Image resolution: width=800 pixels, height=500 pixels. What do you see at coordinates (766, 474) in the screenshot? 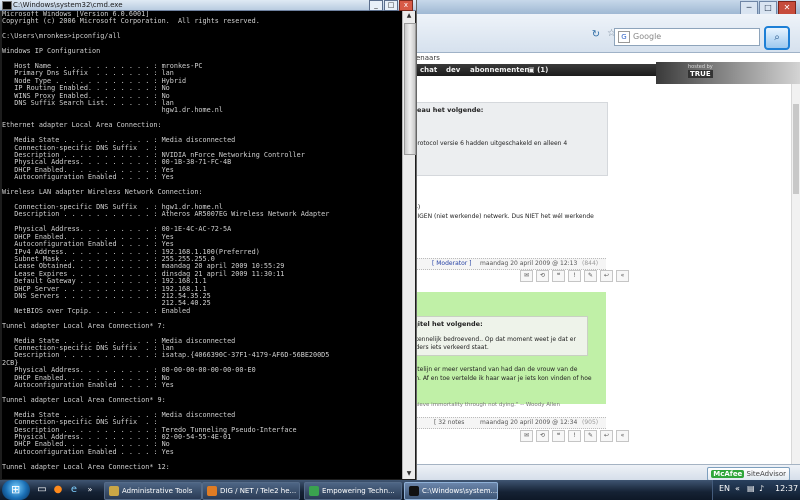
I see `siteadvisor-label: SiteAdvisor` at bounding box center [766, 474].